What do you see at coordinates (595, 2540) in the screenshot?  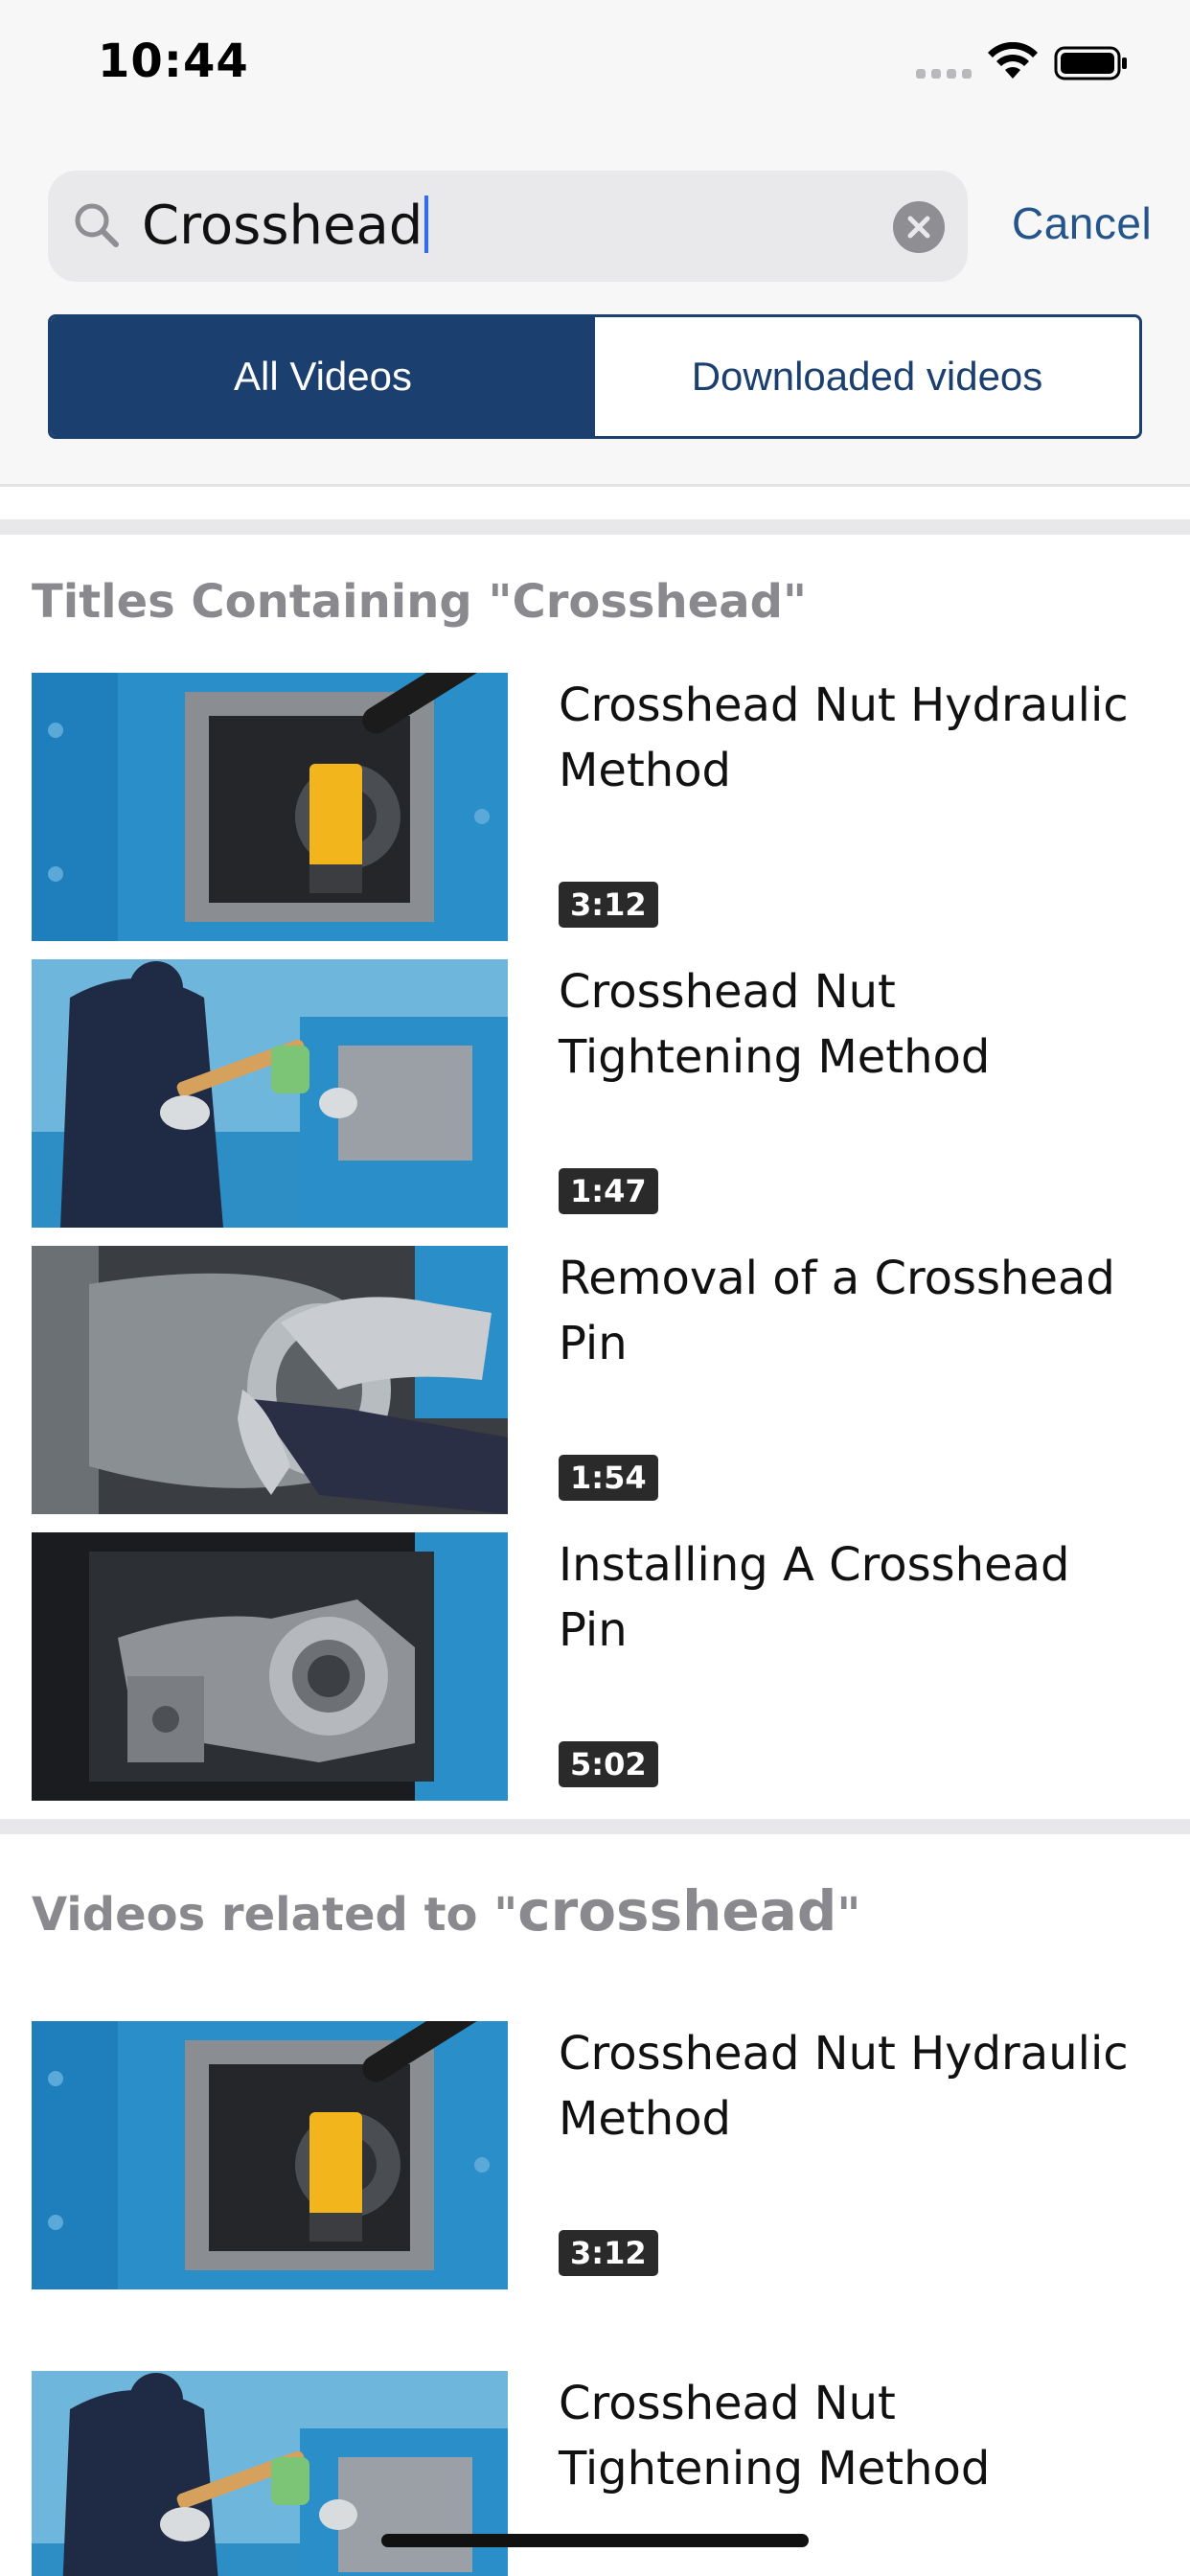 I see `home-indicator` at bounding box center [595, 2540].